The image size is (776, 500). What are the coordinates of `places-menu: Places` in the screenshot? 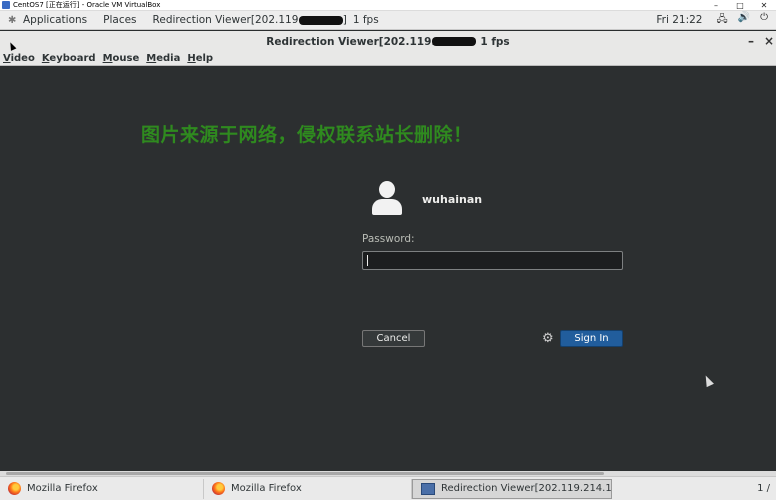 It's located at (119, 20).